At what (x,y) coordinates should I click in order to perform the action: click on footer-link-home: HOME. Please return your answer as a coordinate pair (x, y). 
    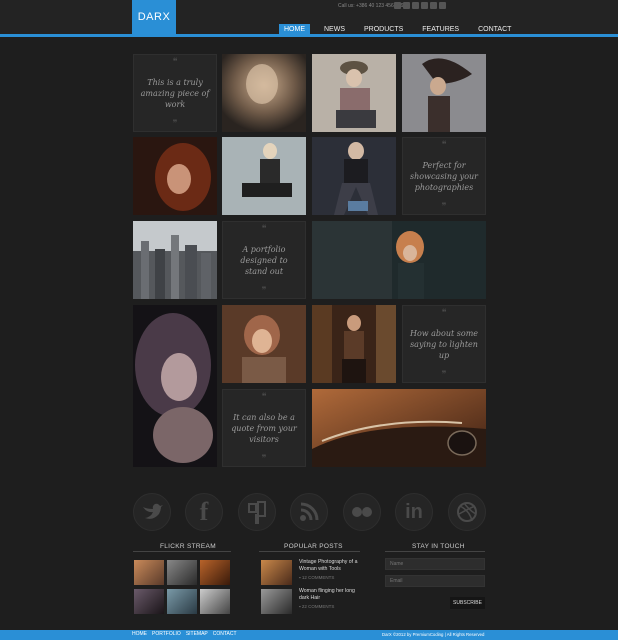
    Looking at the image, I should click on (139, 634).